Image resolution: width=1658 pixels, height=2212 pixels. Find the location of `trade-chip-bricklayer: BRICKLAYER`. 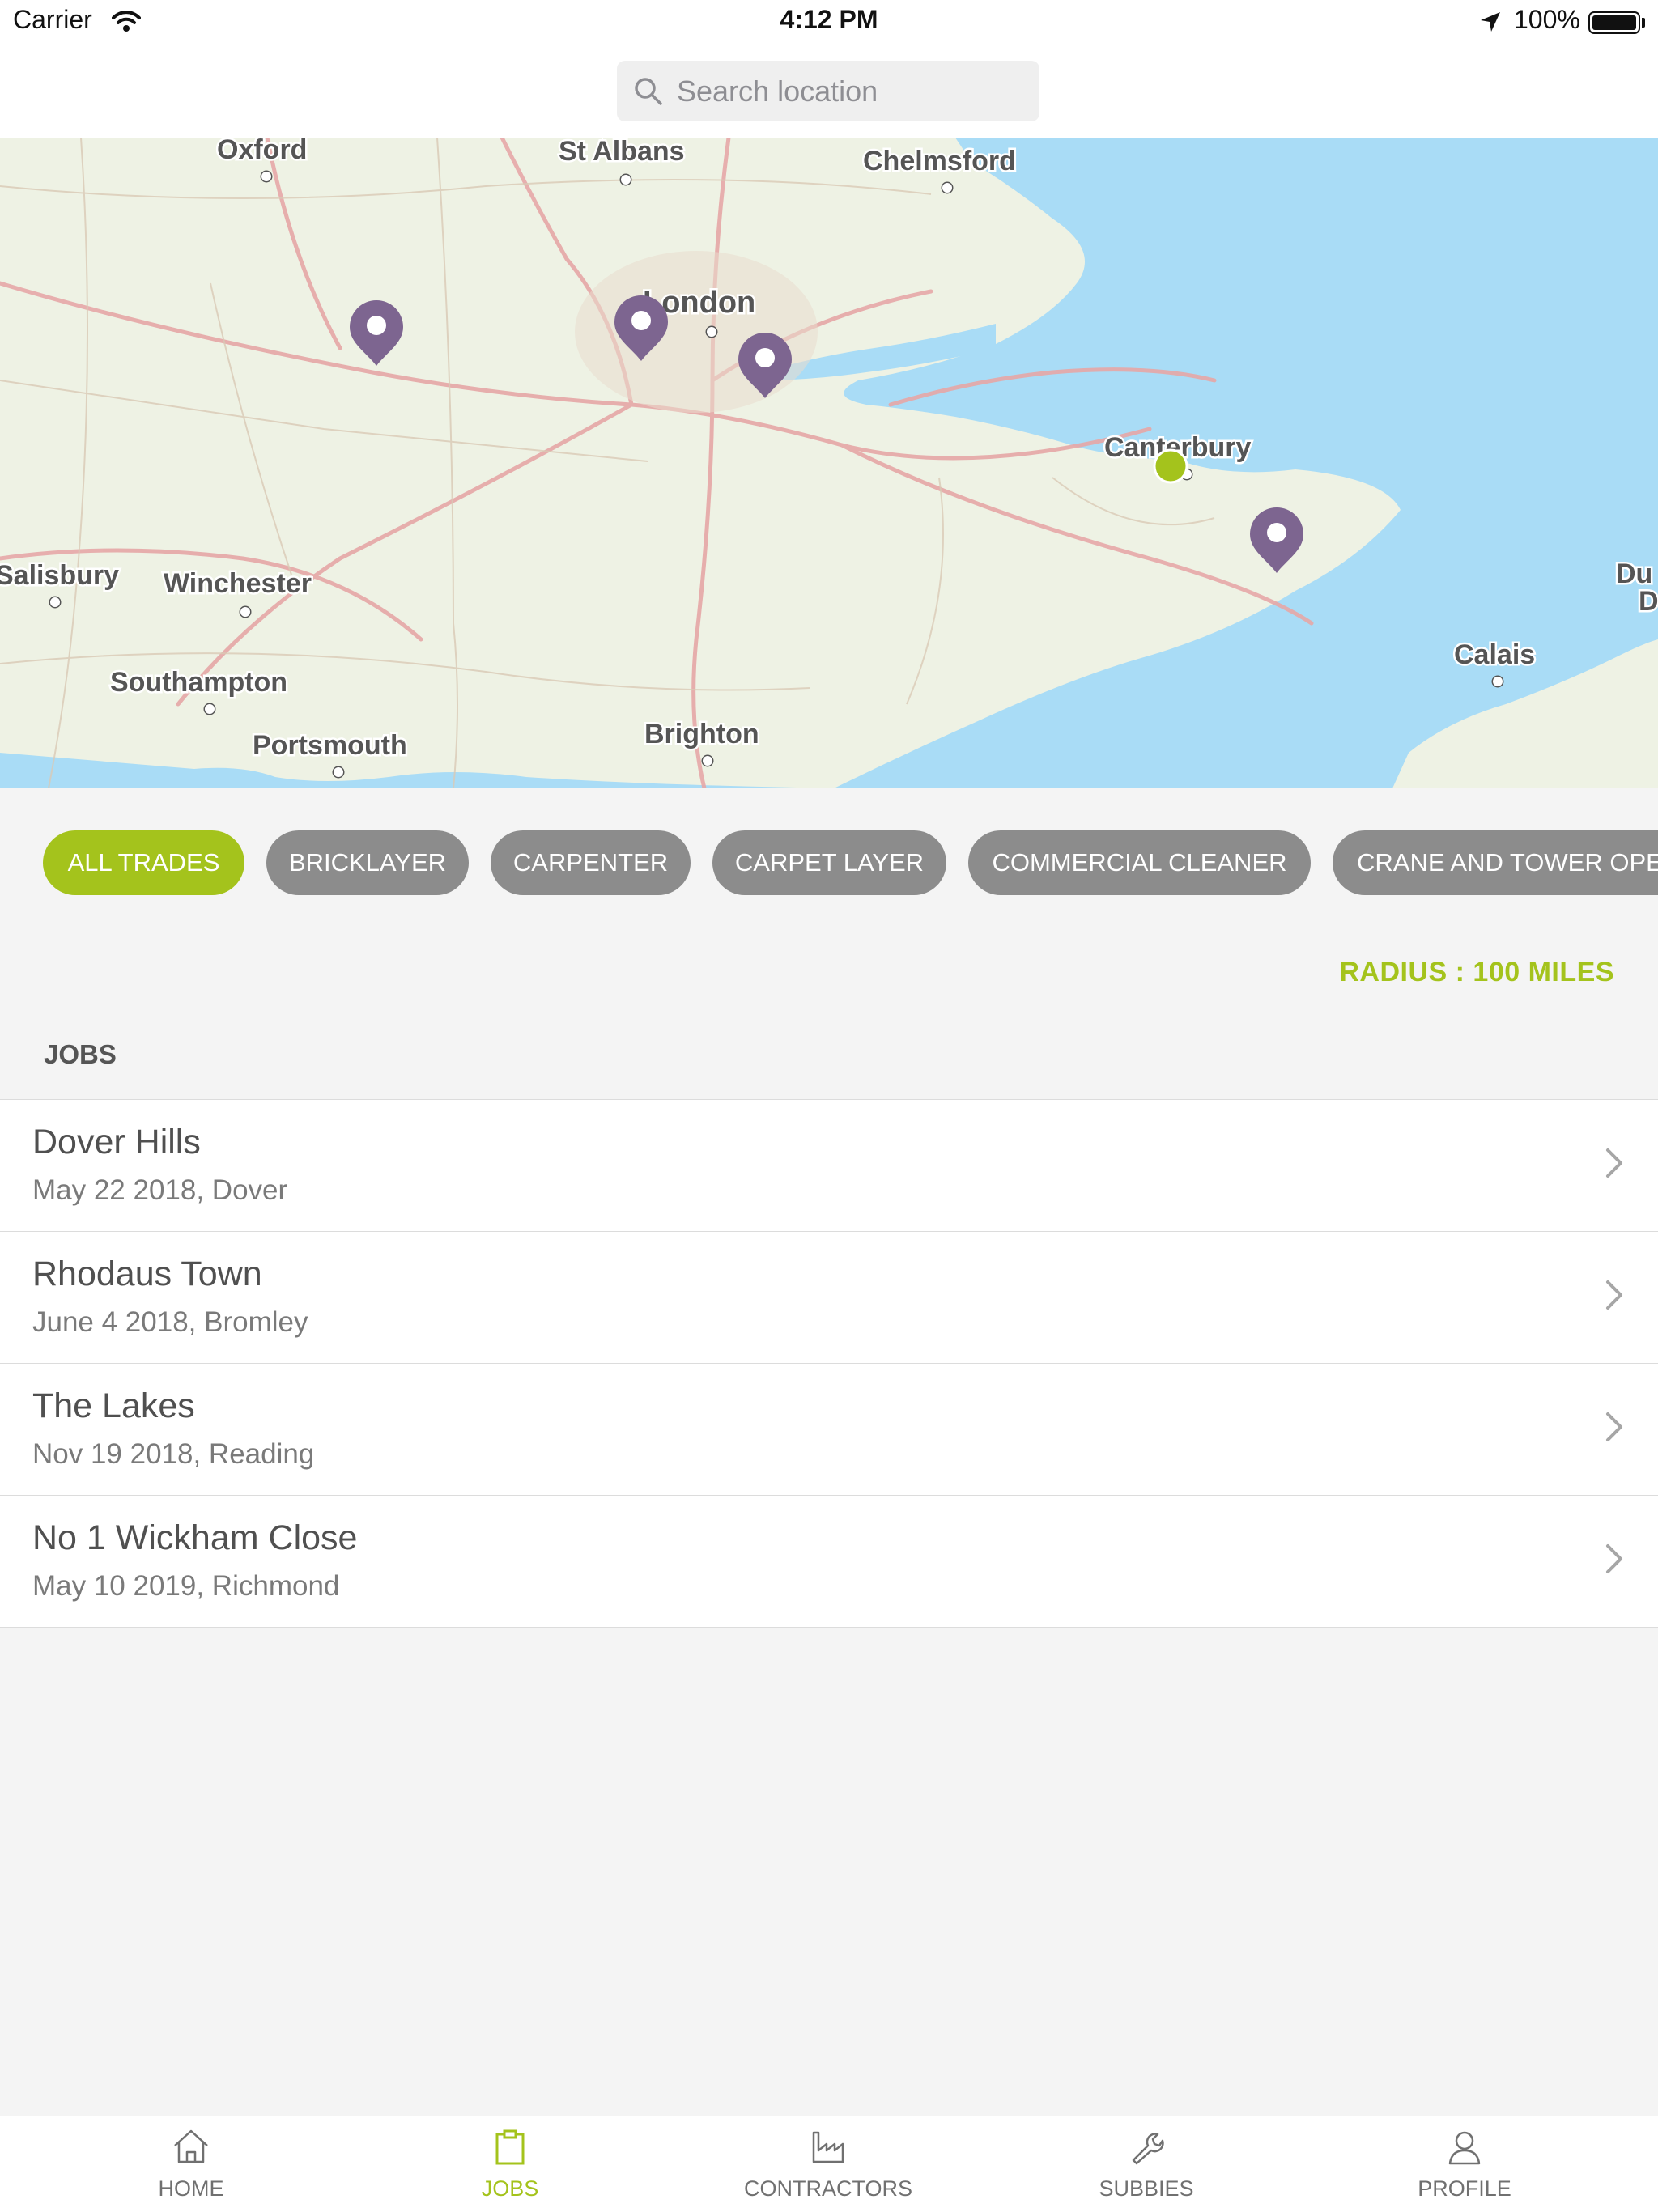

trade-chip-bricklayer: BRICKLAYER is located at coordinates (367, 862).